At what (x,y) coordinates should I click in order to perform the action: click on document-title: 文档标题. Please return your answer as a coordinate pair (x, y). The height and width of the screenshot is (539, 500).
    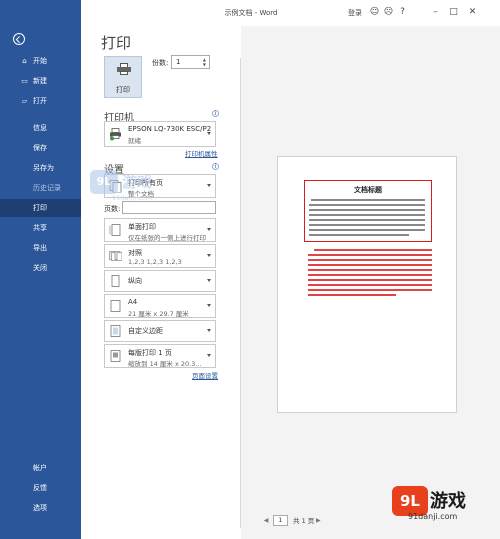
    Looking at the image, I should click on (368, 189).